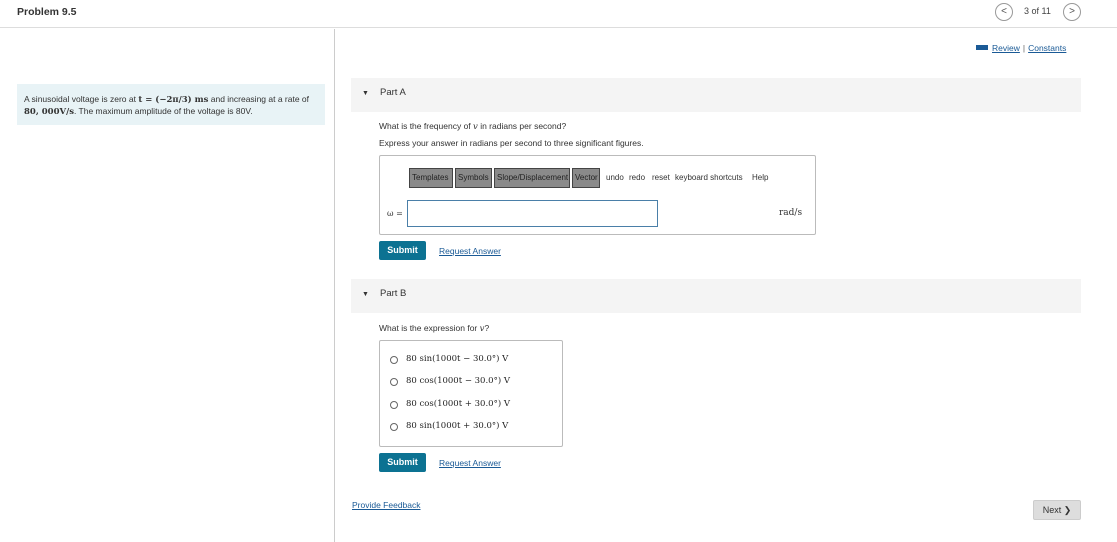 The width and height of the screenshot is (1117, 542). What do you see at coordinates (429, 328) in the screenshot?
I see `part-b-question-pre: What is the expression for` at bounding box center [429, 328].